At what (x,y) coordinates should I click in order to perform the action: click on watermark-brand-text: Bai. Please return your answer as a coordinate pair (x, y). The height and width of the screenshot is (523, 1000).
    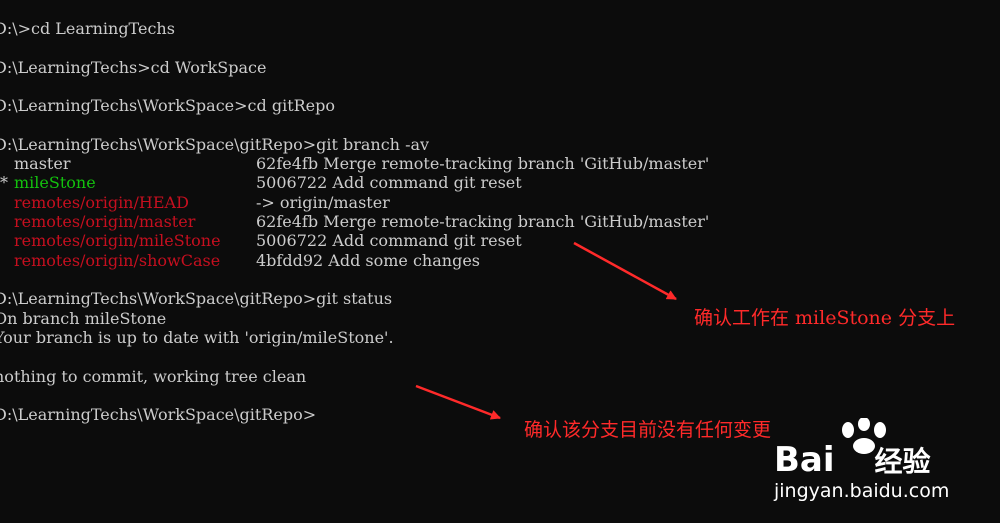
    Looking at the image, I should click on (804, 460).